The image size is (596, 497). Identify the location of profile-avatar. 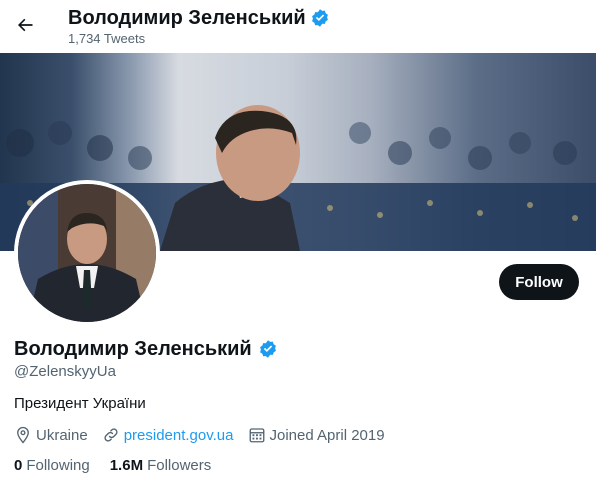
(87, 253).